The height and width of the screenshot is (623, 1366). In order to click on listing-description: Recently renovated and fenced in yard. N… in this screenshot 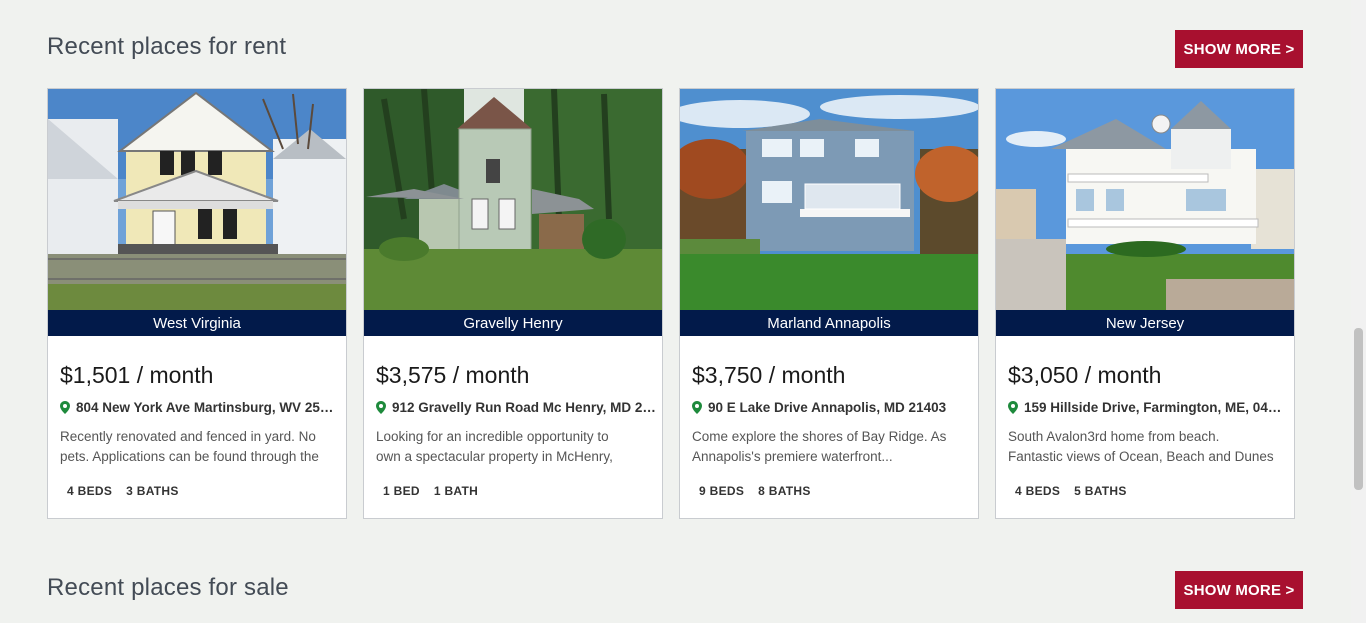, I will do `click(199, 447)`.